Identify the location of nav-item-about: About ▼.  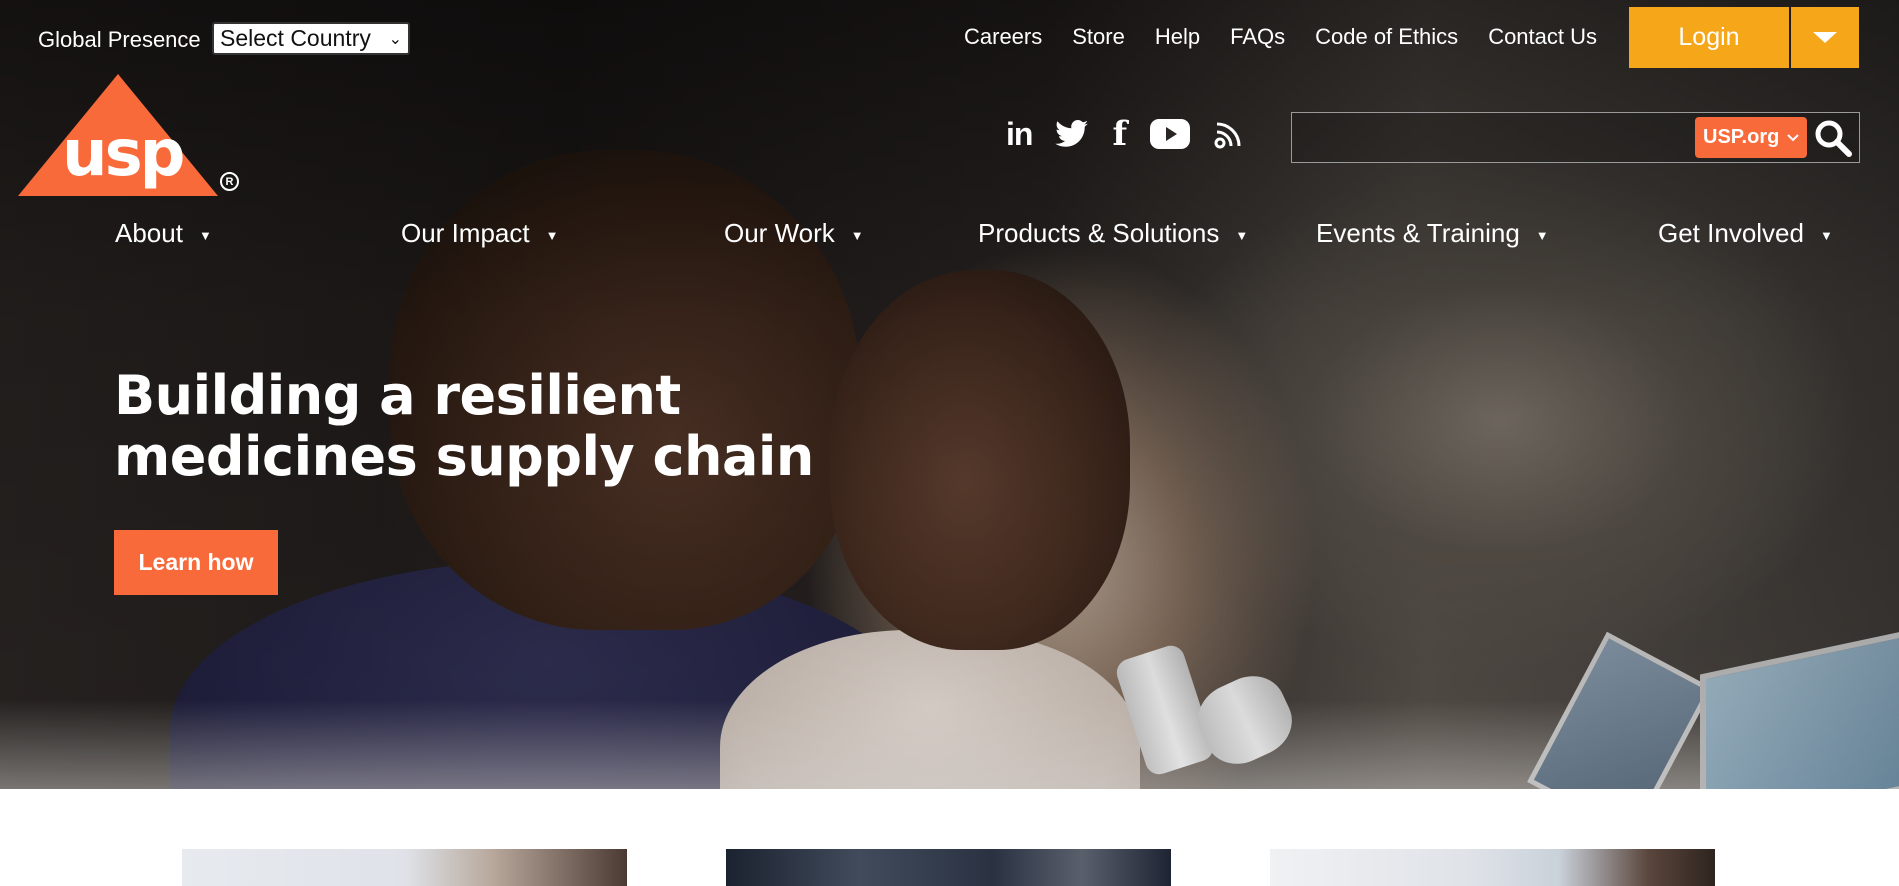
(163, 233).